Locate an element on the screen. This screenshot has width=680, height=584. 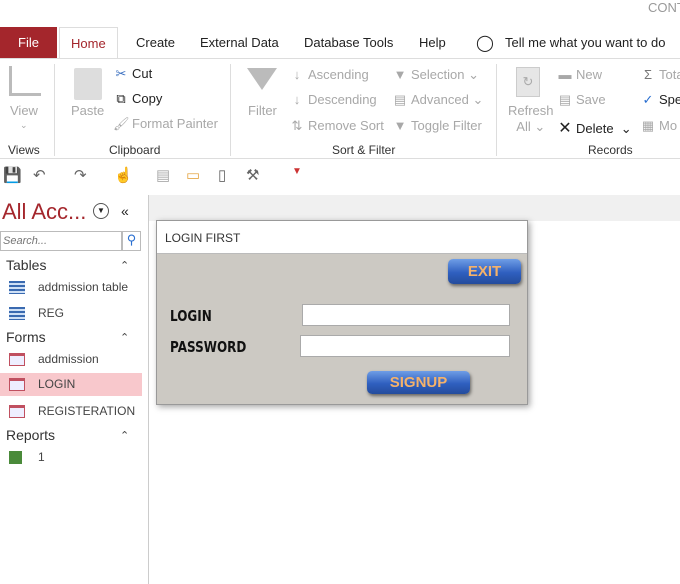
open-folder-icon: ▭ is located at coordinates (193, 175).